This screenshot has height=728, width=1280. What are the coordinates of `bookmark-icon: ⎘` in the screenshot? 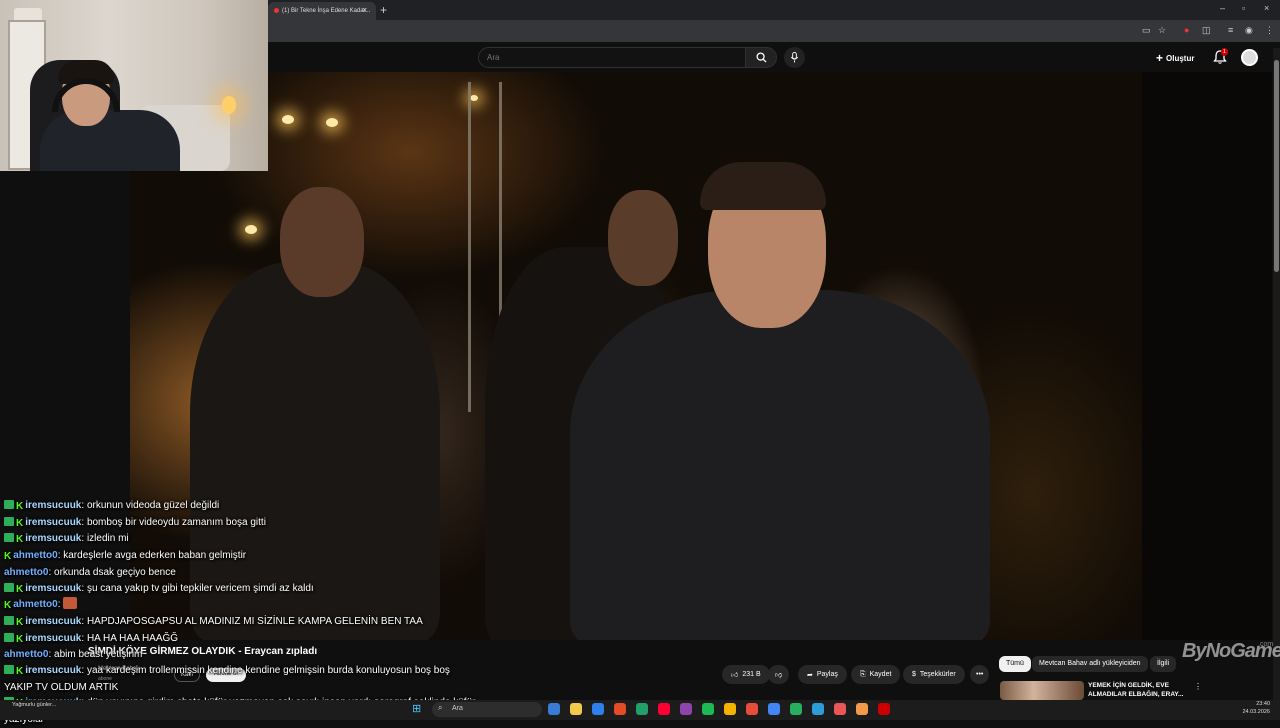 It's located at (863, 674).